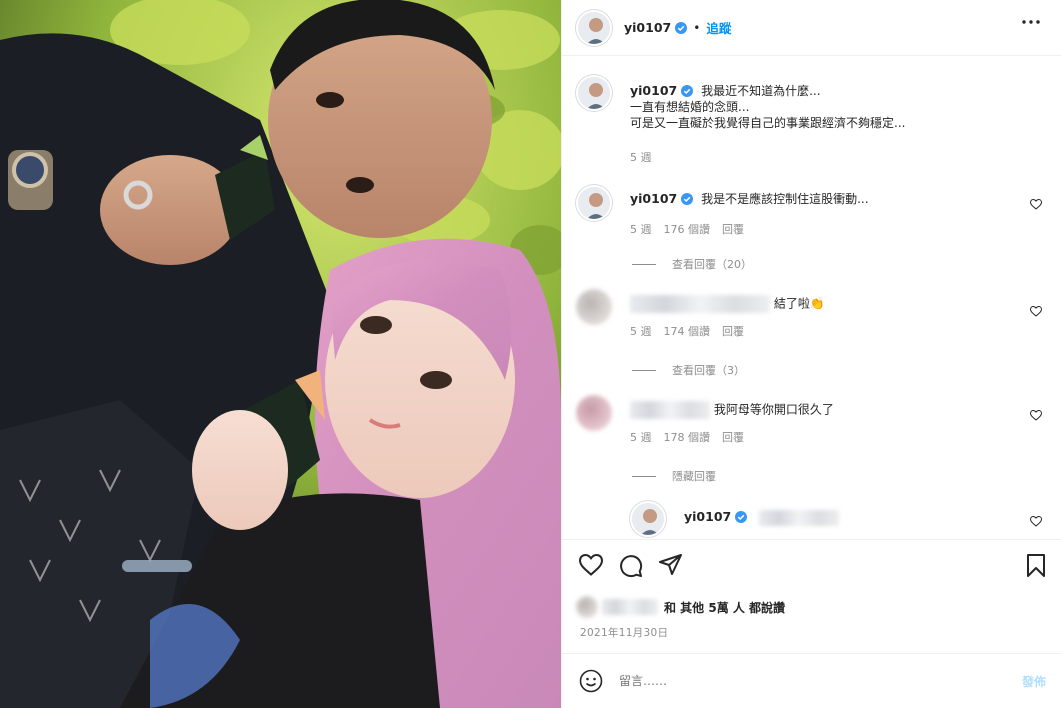  I want to click on more-horizontal-icon, so click(1031, 22).